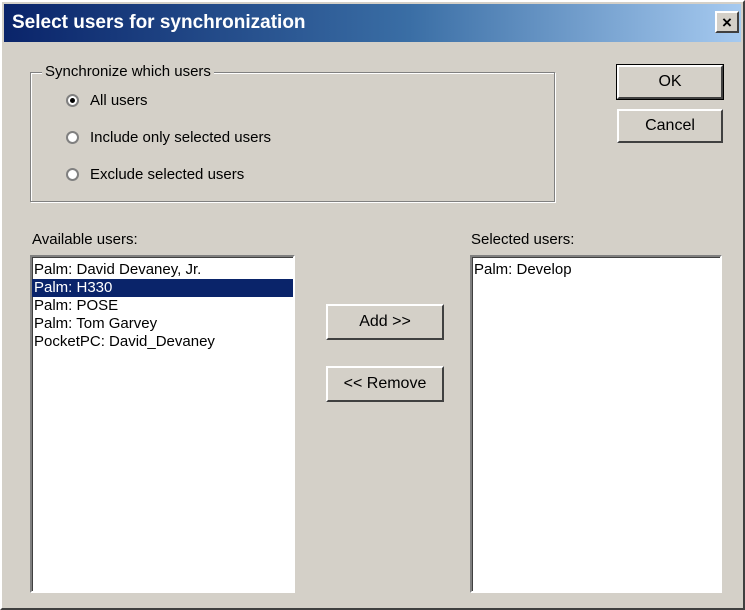  Describe the element at coordinates (162, 324) in the screenshot. I see `list-item: Palm: Tom Garvey` at that location.